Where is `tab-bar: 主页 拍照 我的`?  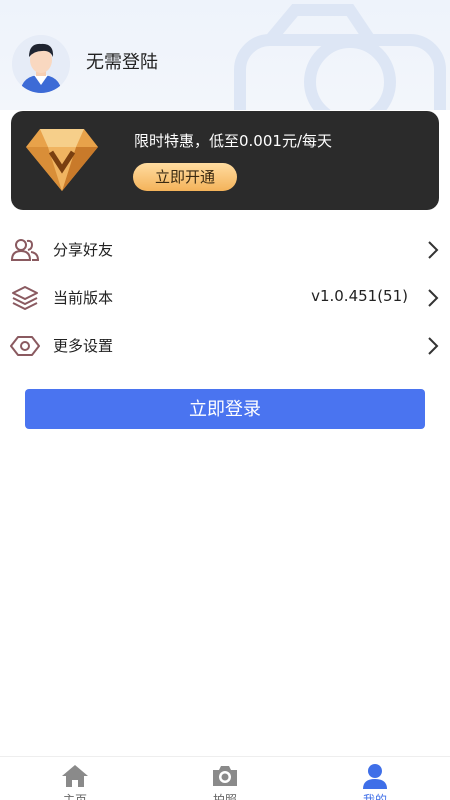
tab-bar: 主页 拍照 我的 is located at coordinates (225, 778).